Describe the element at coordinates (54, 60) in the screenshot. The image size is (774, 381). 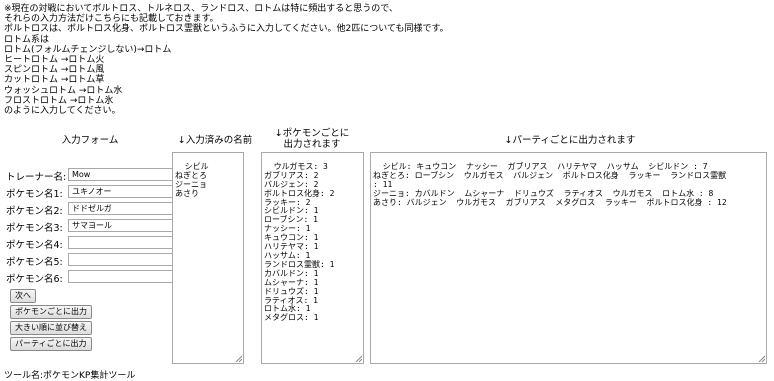
I see `notice-line: ヒートロトム →ロトム火` at that location.